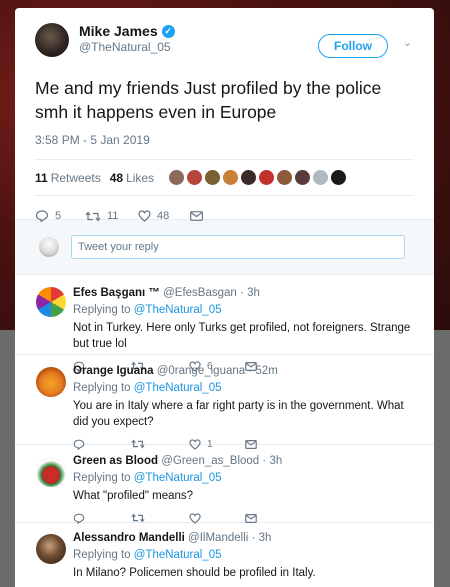  I want to click on retweets-count: 11, so click(41, 177).